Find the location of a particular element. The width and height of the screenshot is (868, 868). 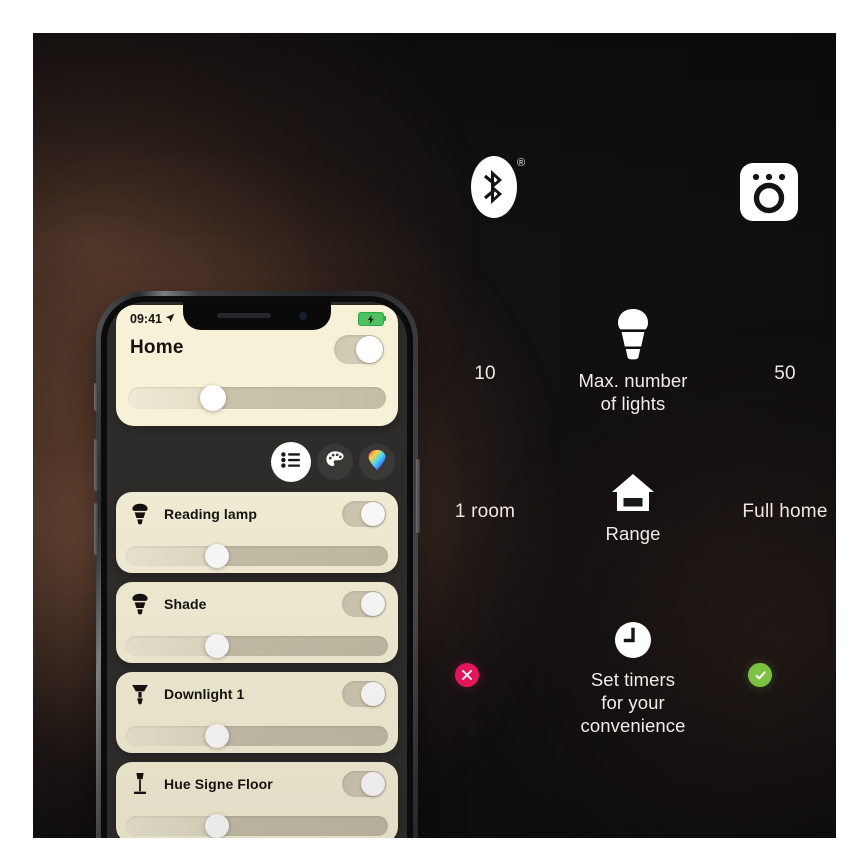

timers-label-line1: Set timers is located at coordinates (633, 679).